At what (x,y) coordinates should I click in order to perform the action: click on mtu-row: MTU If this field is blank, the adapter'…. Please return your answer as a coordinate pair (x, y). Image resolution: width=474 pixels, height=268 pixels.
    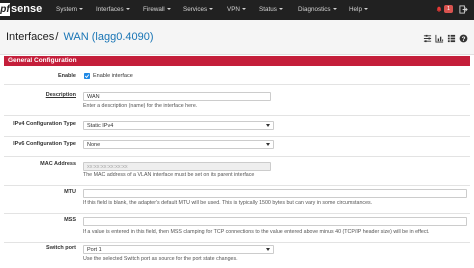
    Looking at the image, I should click on (237, 200).